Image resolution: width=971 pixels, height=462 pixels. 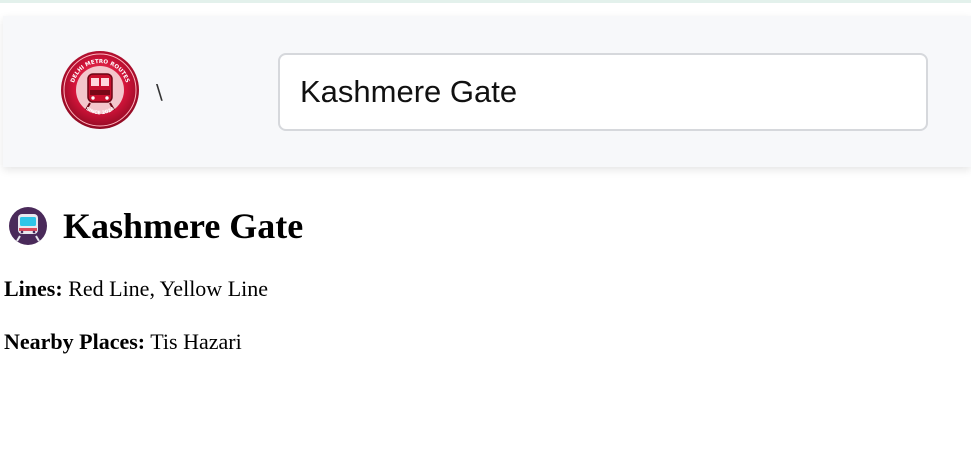 What do you see at coordinates (33, 288) in the screenshot?
I see `lines-label: Lines:` at bounding box center [33, 288].